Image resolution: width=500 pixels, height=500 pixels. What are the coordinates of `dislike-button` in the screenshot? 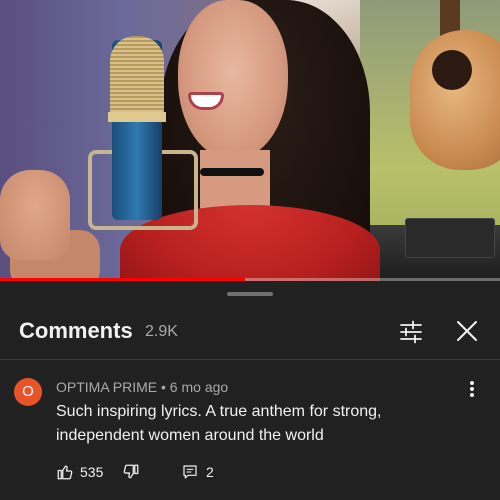 It's located at (132, 472).